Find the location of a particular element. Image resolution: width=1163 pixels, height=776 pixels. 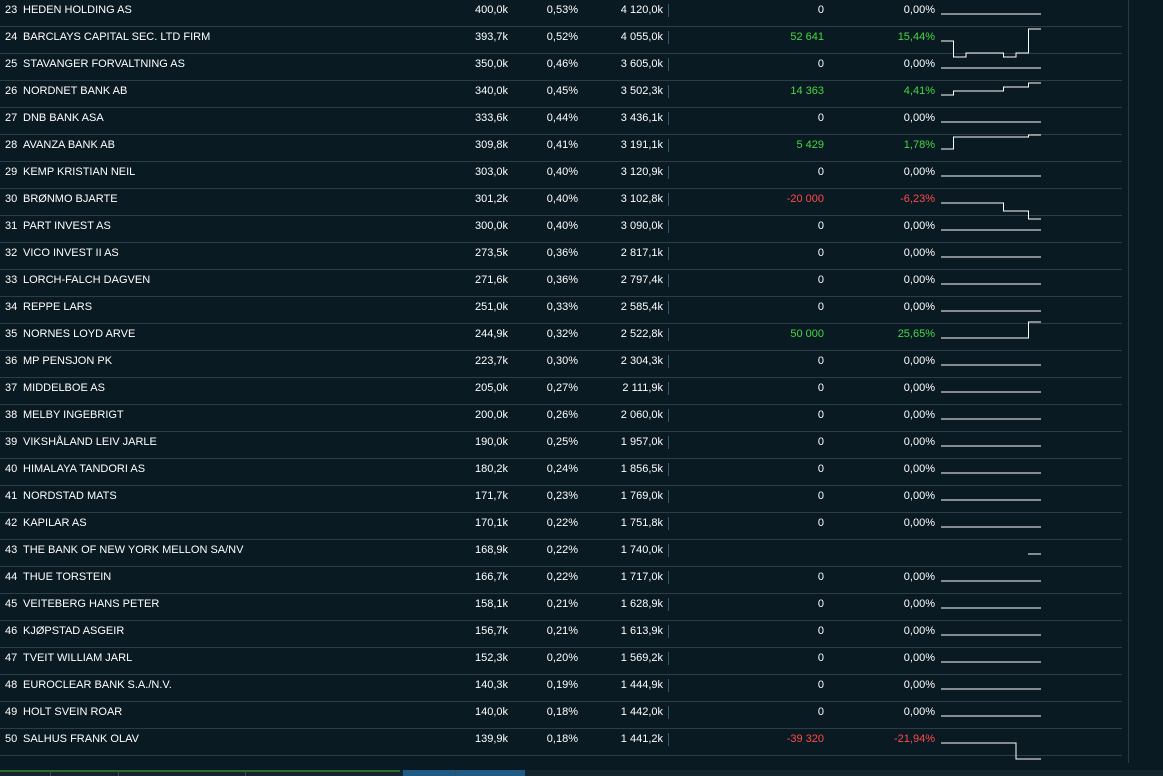

bottom-tab-bar is located at coordinates (581, 773).